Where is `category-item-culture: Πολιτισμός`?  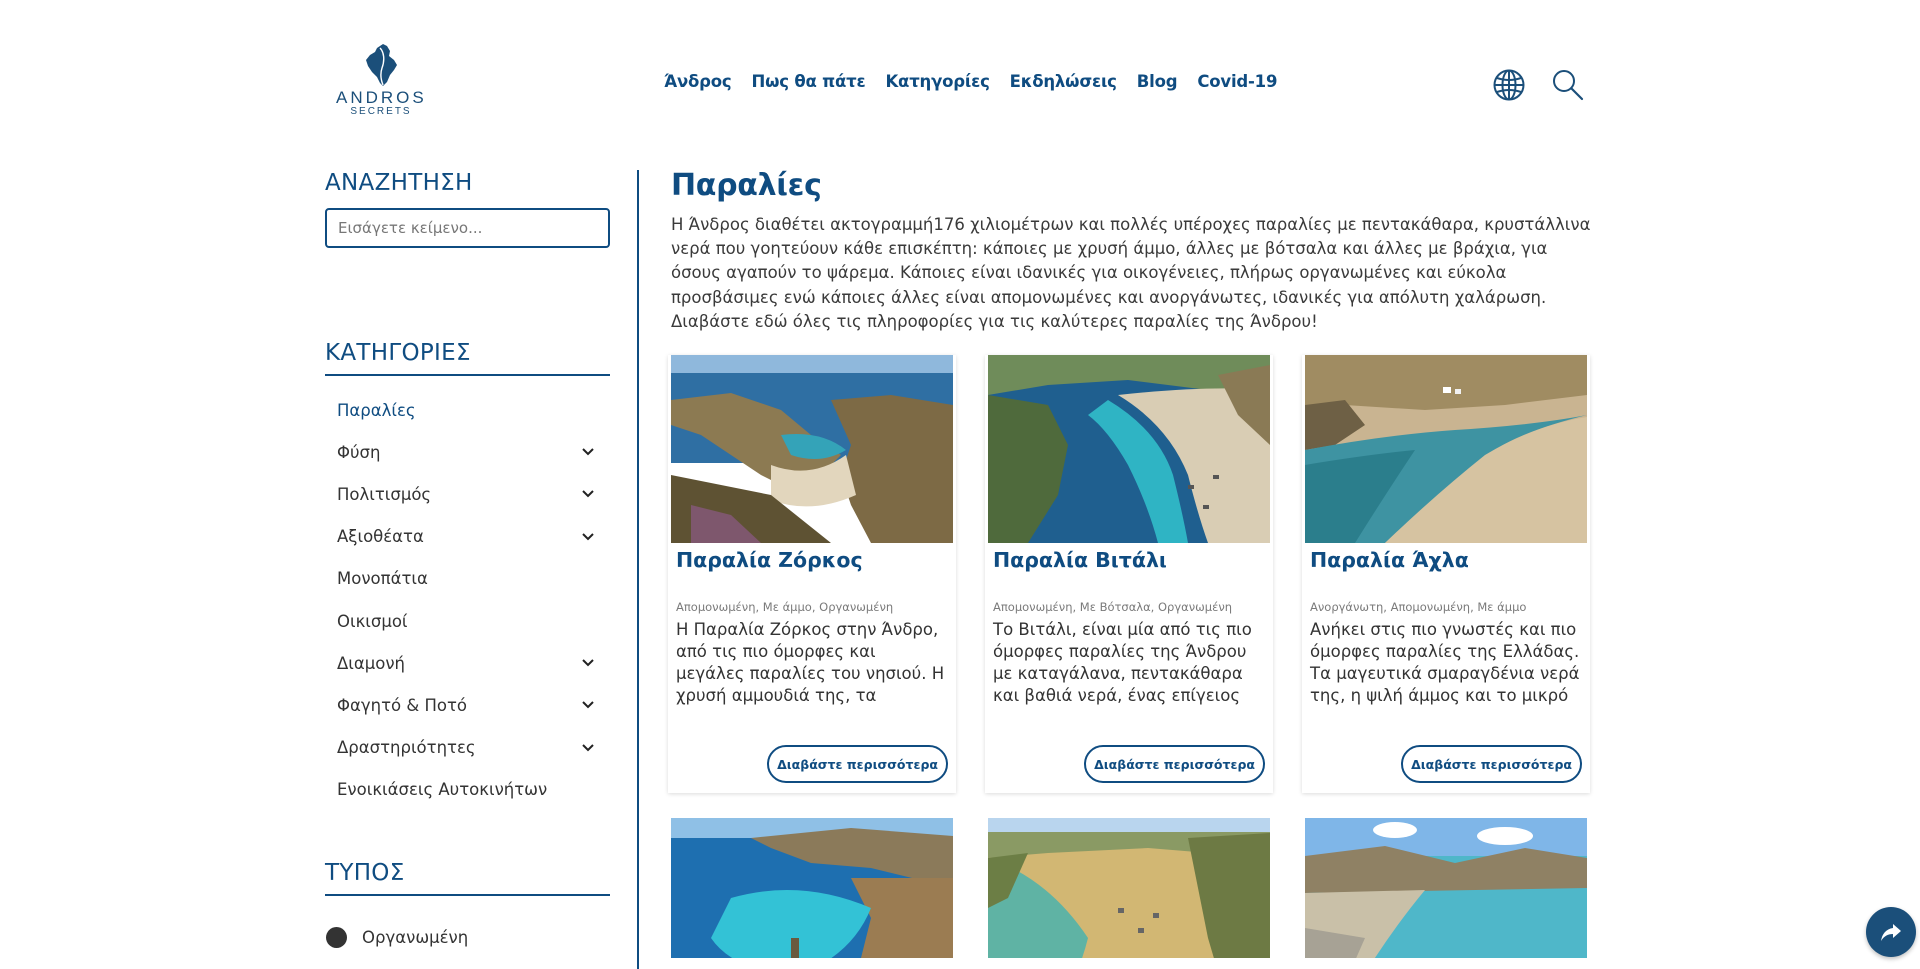
category-item-culture: Πολιτισμός is located at coordinates (467, 494).